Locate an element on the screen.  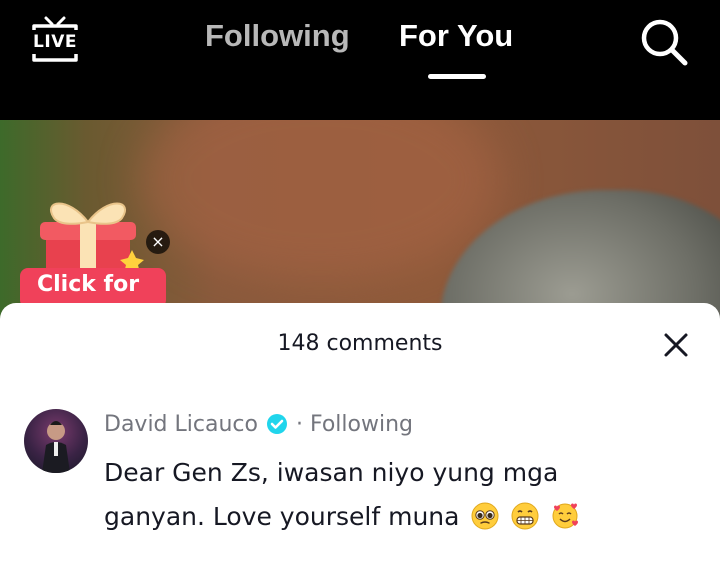
live-label: LIVE is located at coordinates (55, 42).